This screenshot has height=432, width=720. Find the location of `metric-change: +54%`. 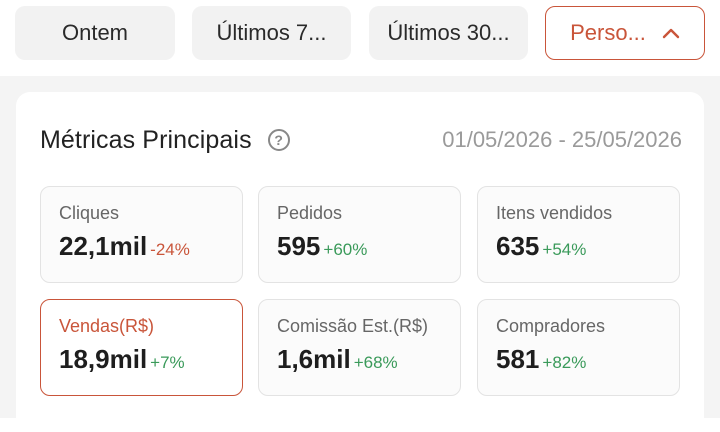

metric-change: +54% is located at coordinates (564, 249).